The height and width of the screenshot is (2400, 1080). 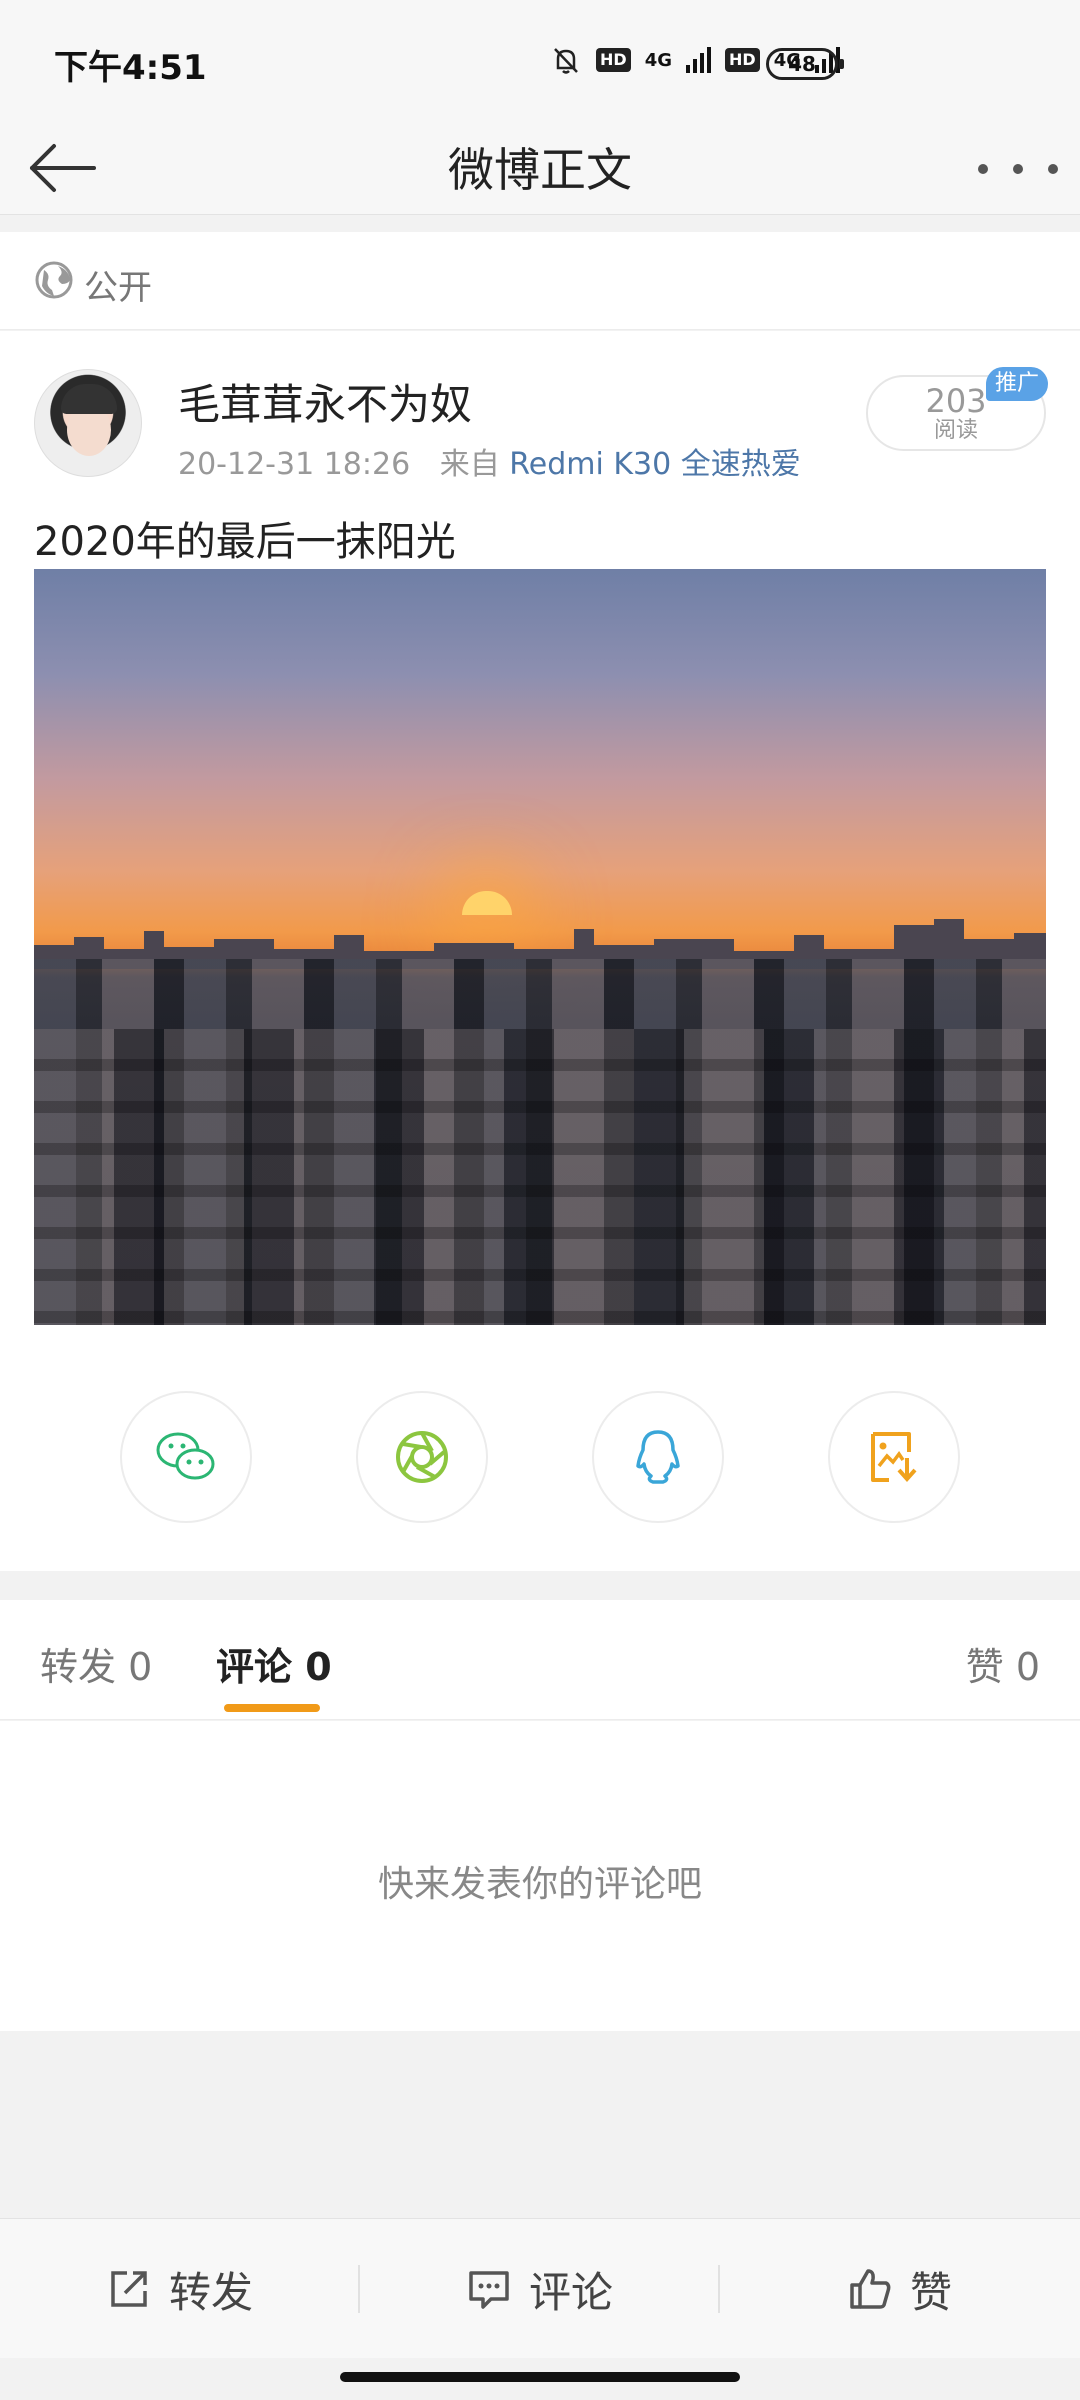 What do you see at coordinates (54, 280) in the screenshot?
I see `globe-icon` at bounding box center [54, 280].